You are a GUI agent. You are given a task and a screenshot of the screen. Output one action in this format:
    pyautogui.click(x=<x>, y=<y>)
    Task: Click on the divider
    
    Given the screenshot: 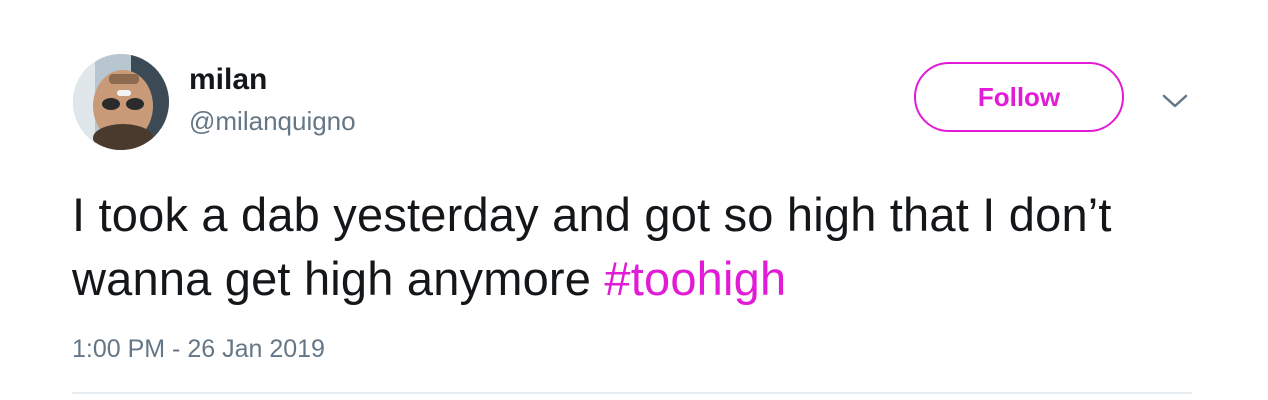 What is the action you would take?
    pyautogui.click(x=632, y=393)
    